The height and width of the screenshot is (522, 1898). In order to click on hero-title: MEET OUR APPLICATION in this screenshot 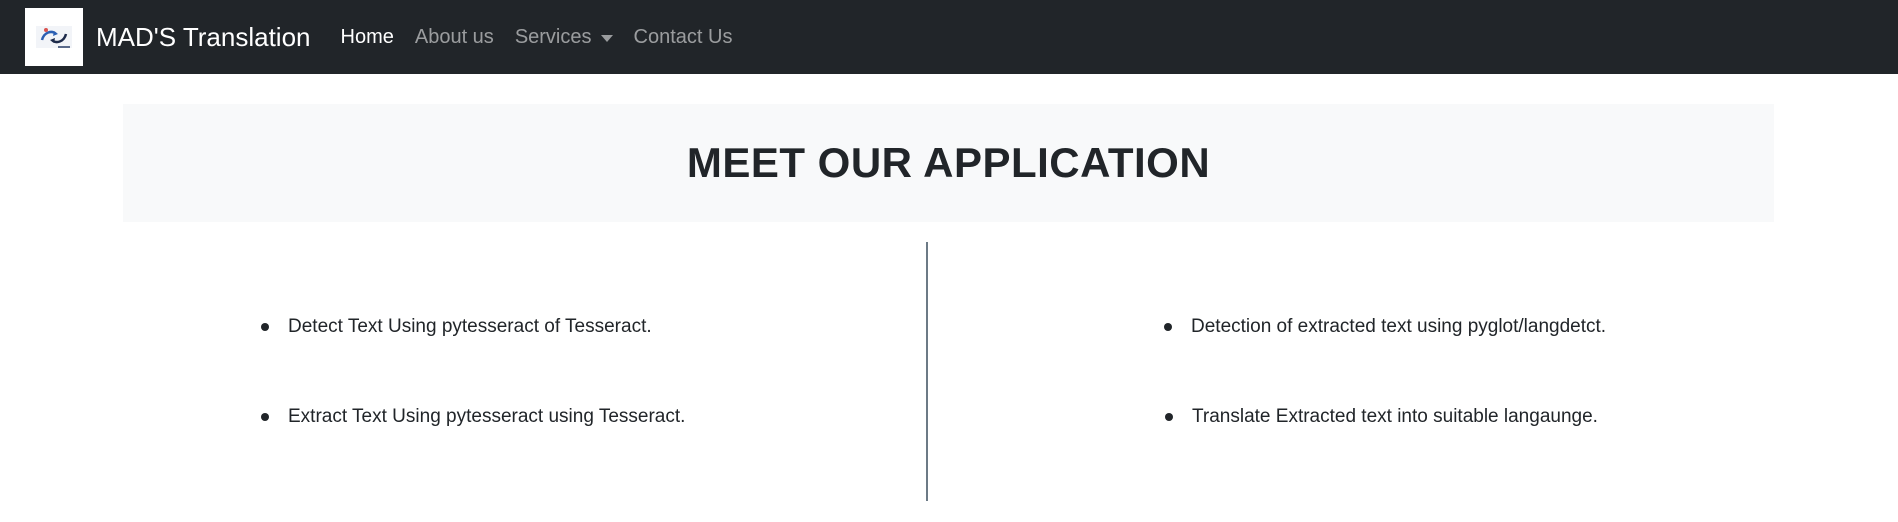, I will do `click(948, 162)`.